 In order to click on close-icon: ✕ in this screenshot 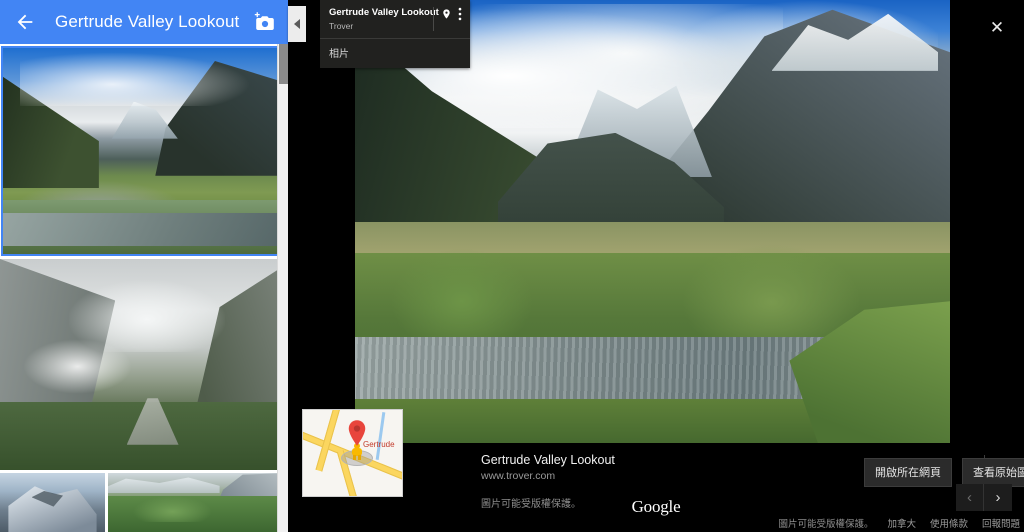, I will do `click(997, 27)`.